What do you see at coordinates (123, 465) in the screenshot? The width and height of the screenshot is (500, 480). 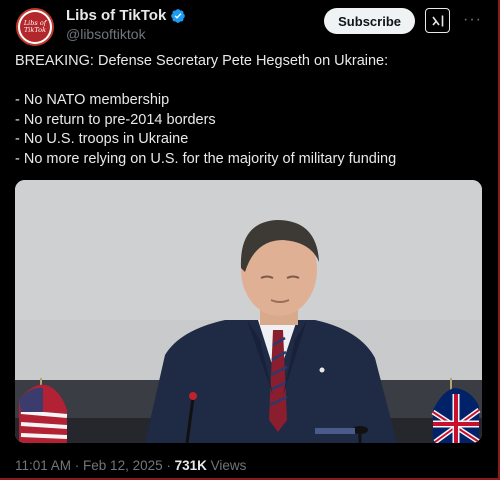 I see `post-date: Feb 12, 2025` at bounding box center [123, 465].